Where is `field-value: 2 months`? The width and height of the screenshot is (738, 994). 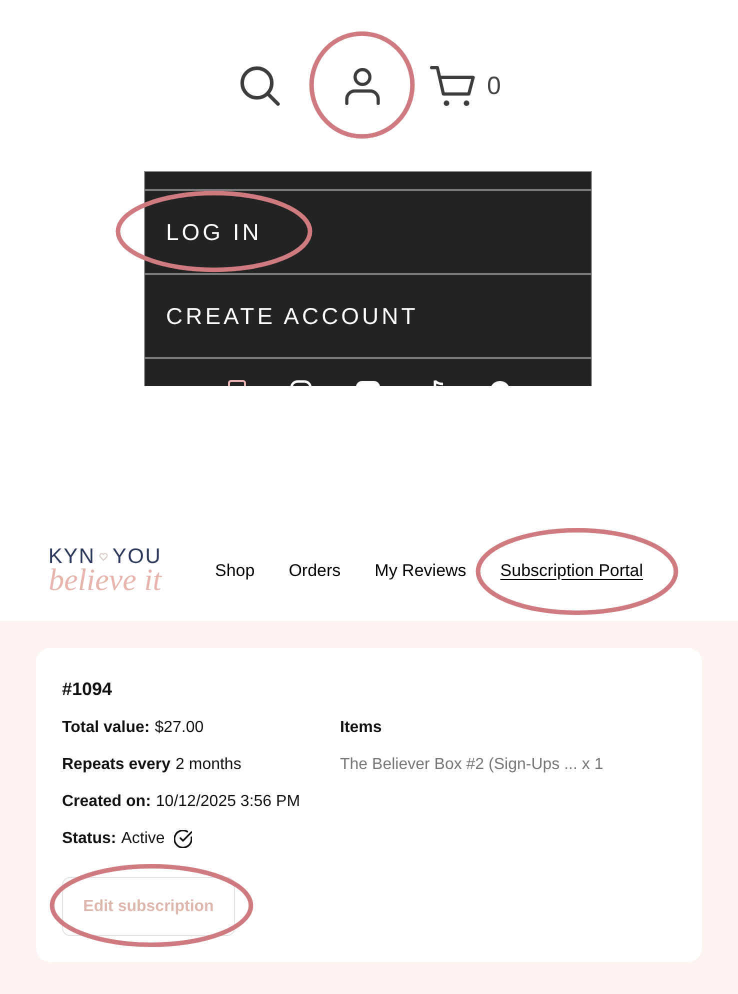 field-value: 2 months is located at coordinates (209, 764).